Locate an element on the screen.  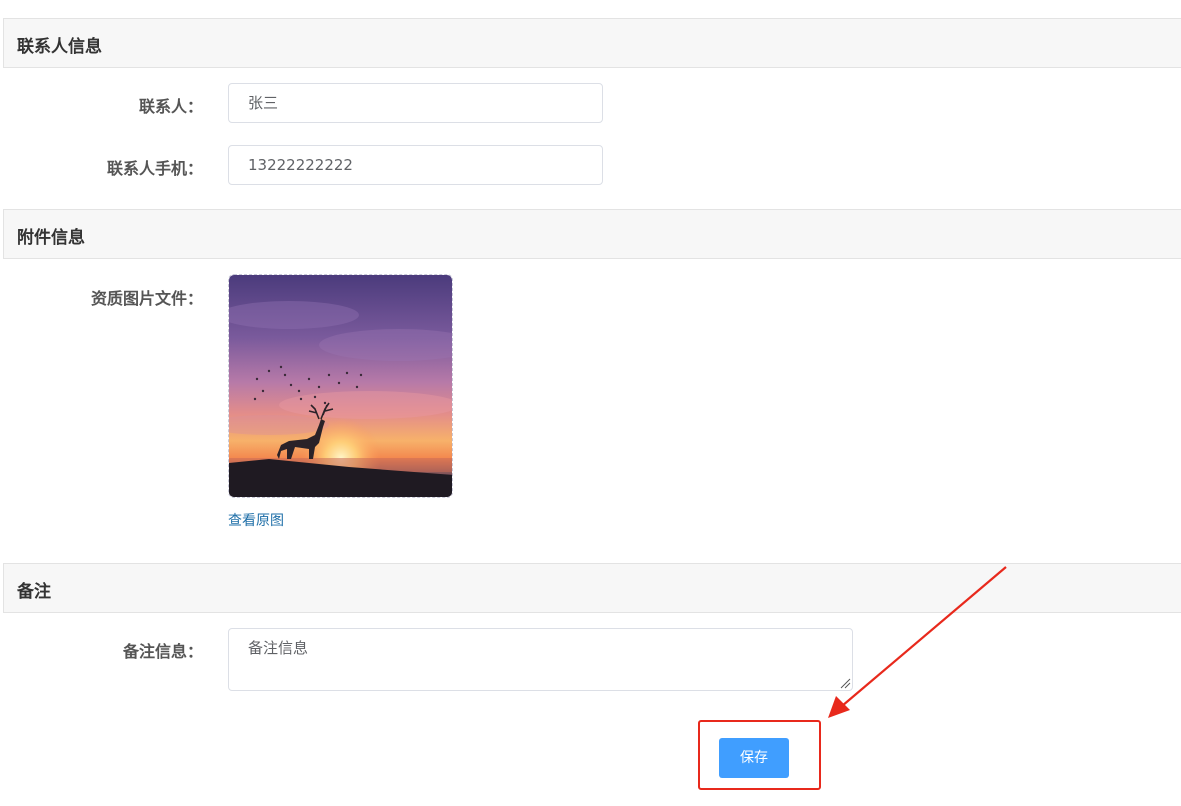
contact-section-header: 联系人信息 is located at coordinates (592, 43).